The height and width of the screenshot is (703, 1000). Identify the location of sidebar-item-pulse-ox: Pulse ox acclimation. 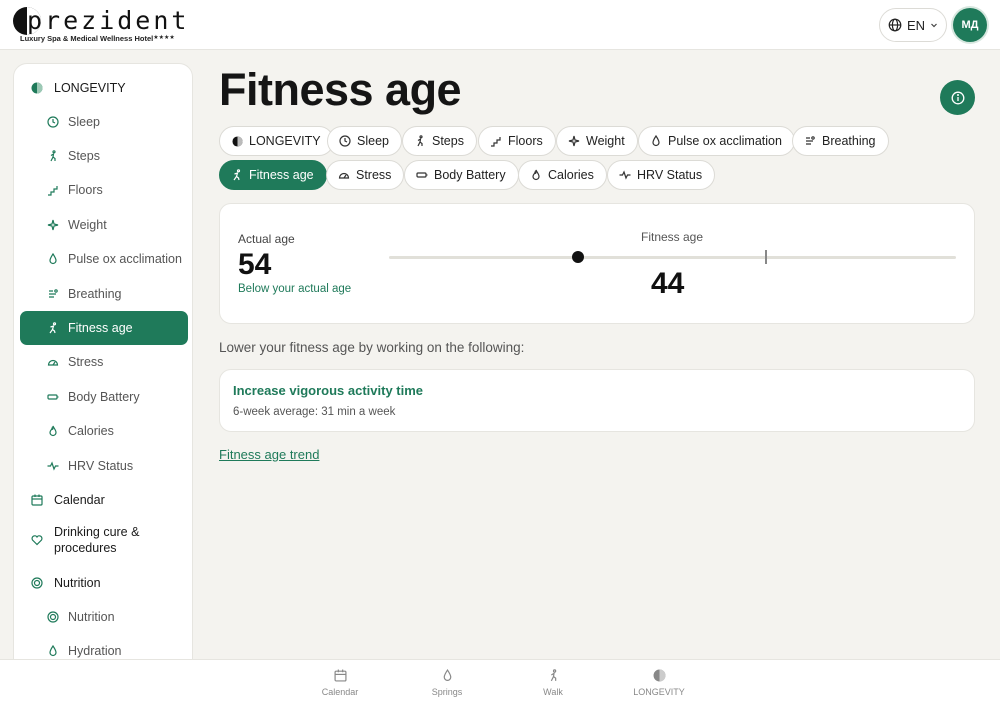
(104, 259).